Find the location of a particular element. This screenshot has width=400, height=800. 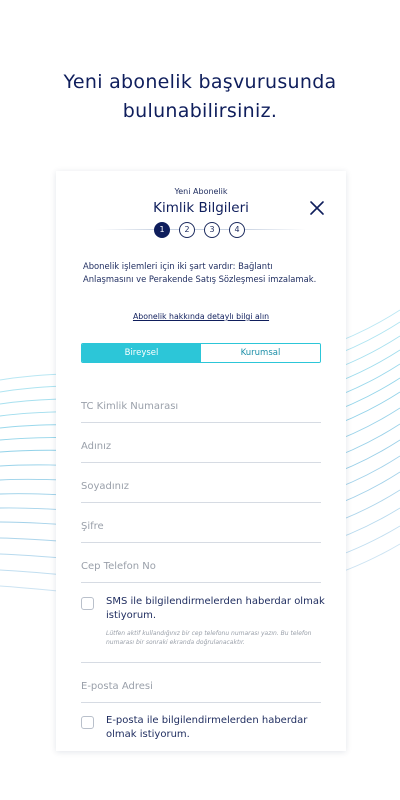

sms-consent-checkbox is located at coordinates (87, 603).